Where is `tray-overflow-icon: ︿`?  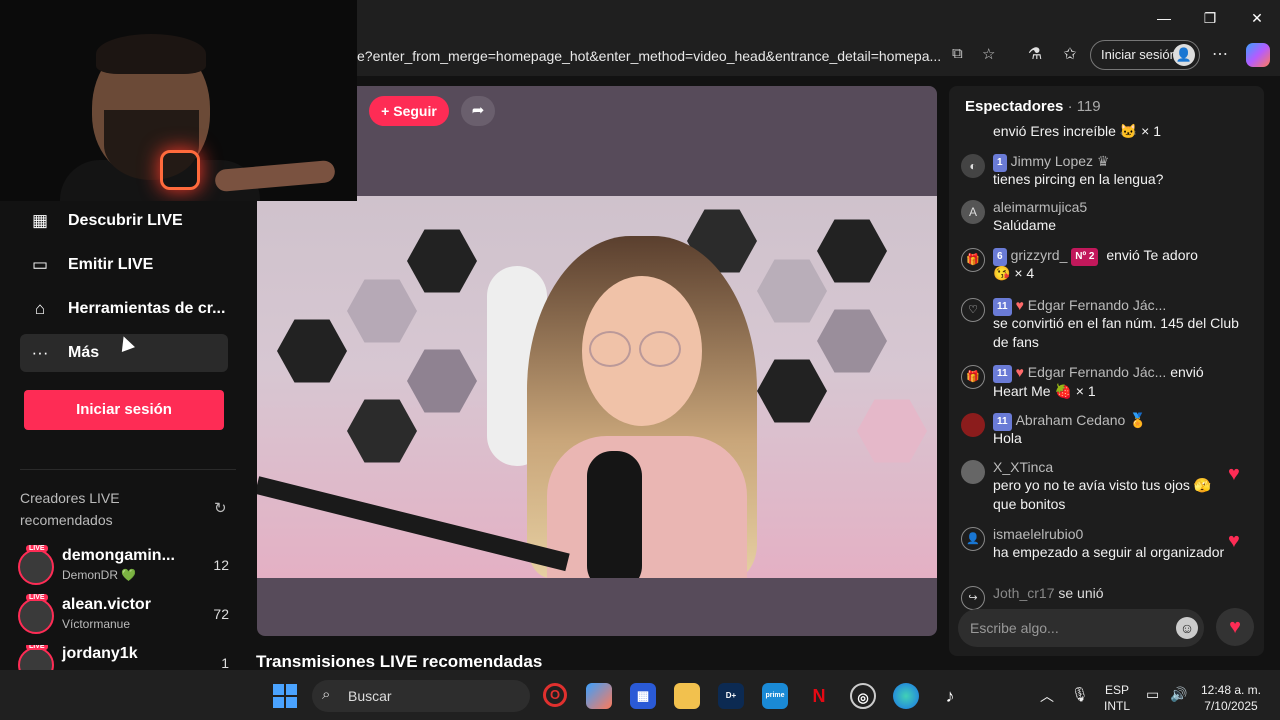 tray-overflow-icon: ︿ is located at coordinates (1047, 696).